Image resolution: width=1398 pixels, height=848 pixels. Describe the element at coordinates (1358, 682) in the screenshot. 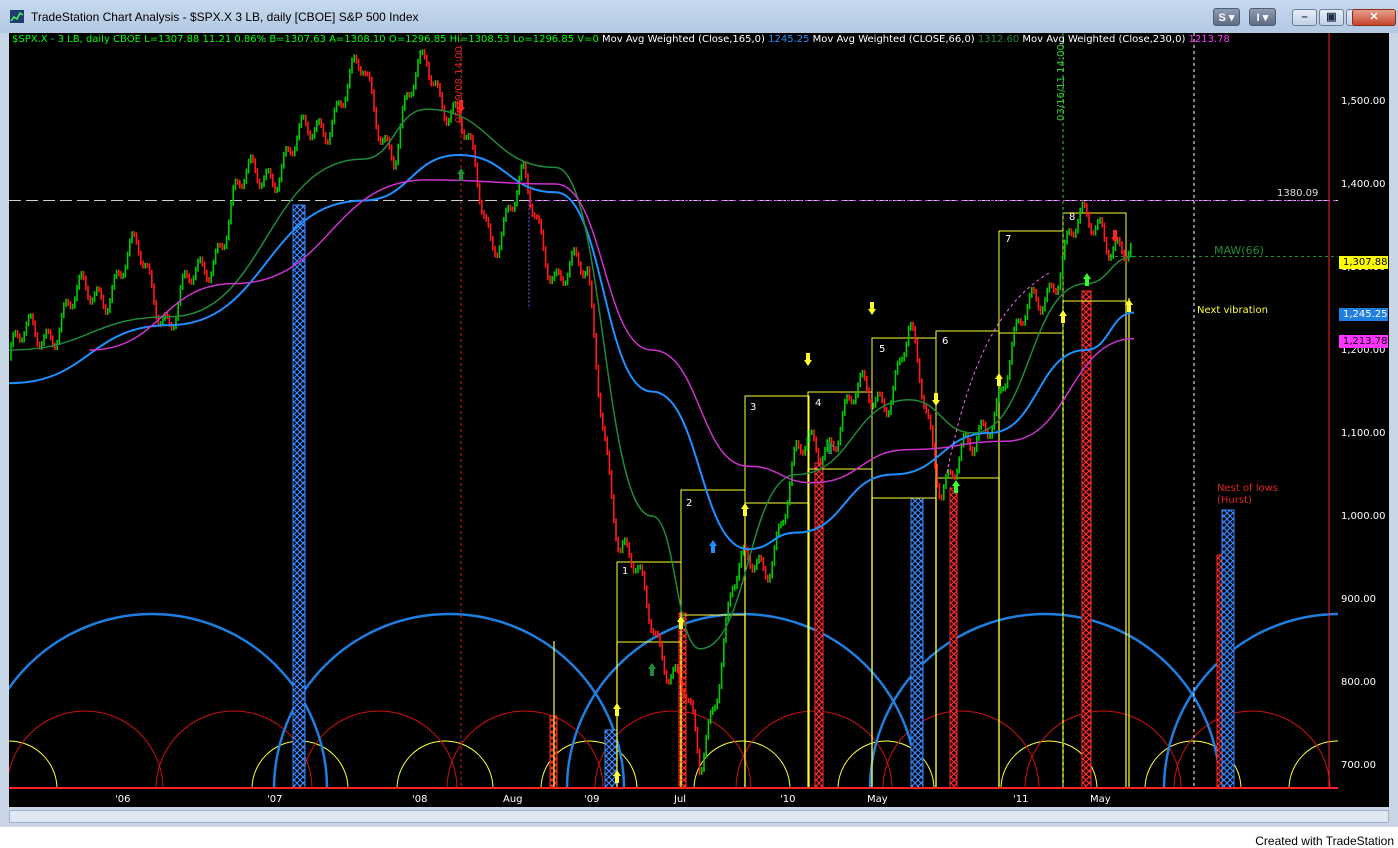

I see `price-tick: 800.00` at that location.